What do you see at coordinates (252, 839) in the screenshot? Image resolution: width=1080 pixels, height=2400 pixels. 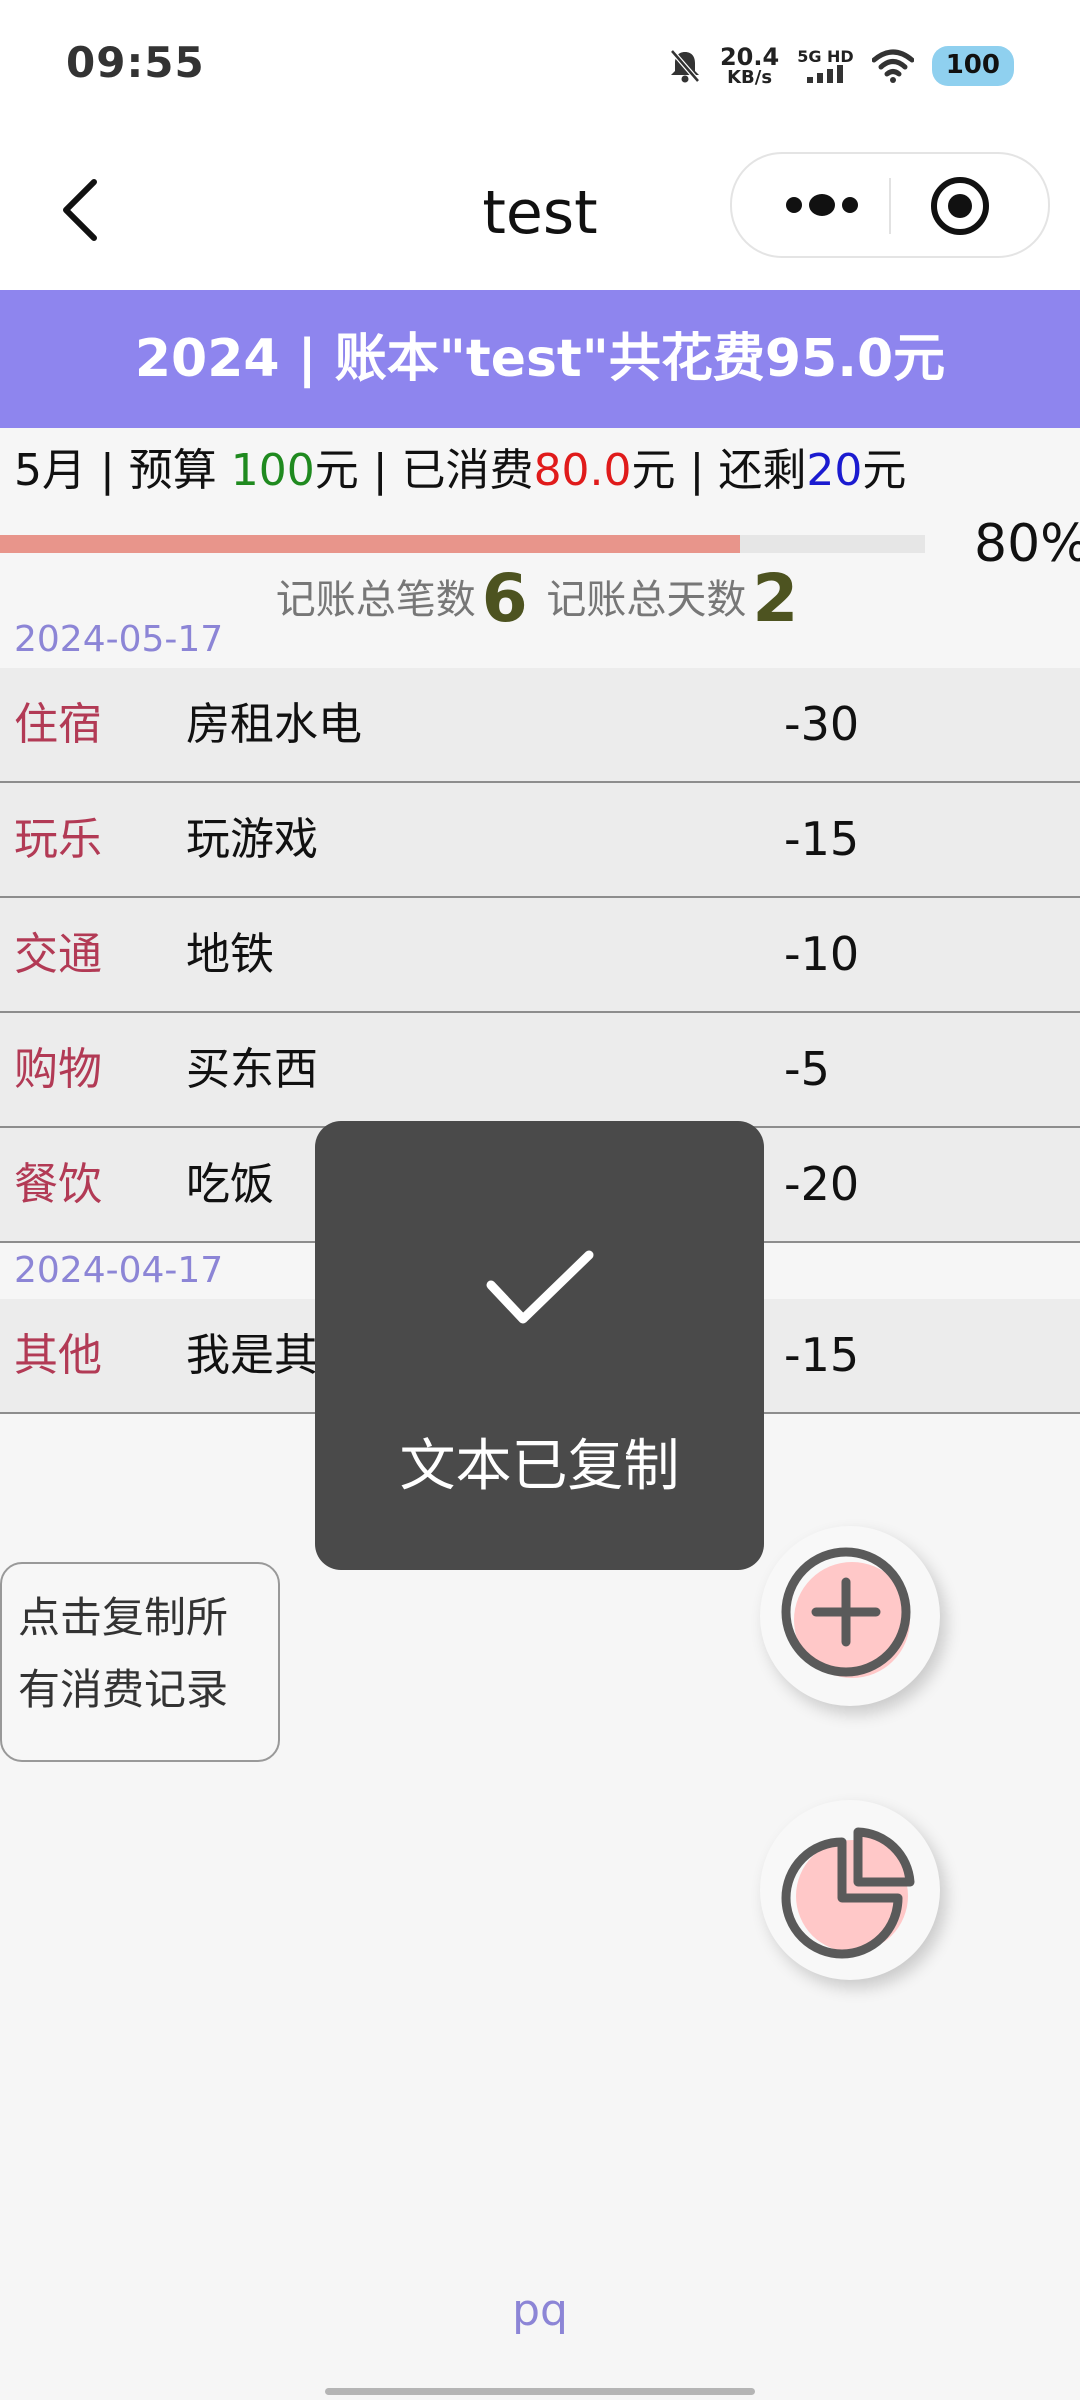 I see `expense-description: 玩游戏` at bounding box center [252, 839].